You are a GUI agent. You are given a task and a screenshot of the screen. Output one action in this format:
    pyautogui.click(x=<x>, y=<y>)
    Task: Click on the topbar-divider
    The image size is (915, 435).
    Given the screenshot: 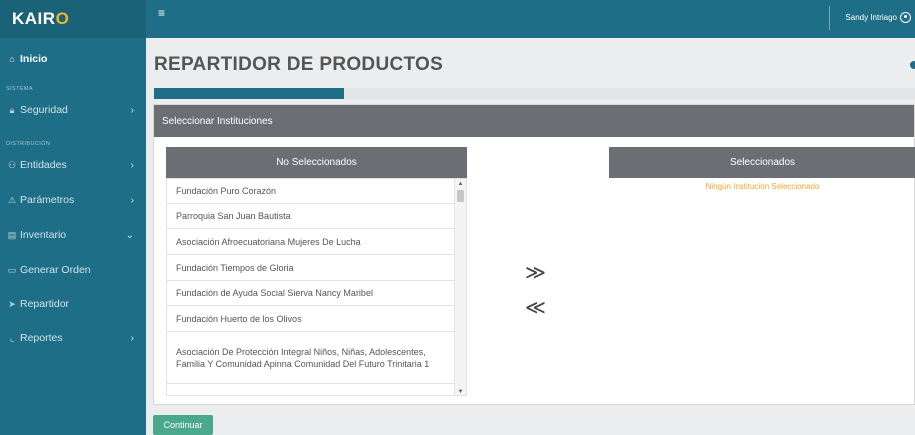 What is the action you would take?
    pyautogui.click(x=829, y=18)
    